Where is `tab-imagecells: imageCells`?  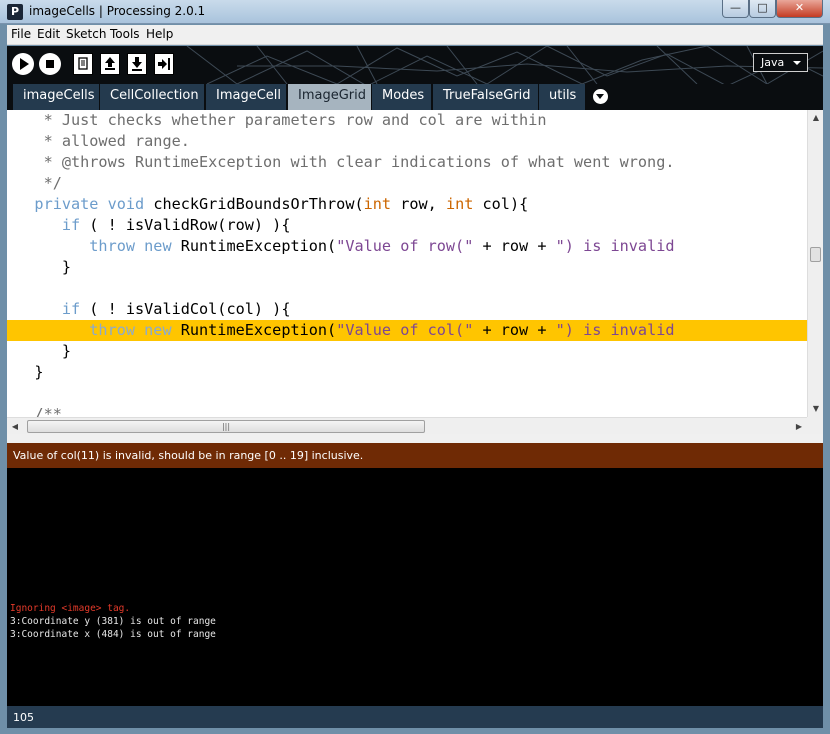 tab-imagecells: imageCells is located at coordinates (56, 97).